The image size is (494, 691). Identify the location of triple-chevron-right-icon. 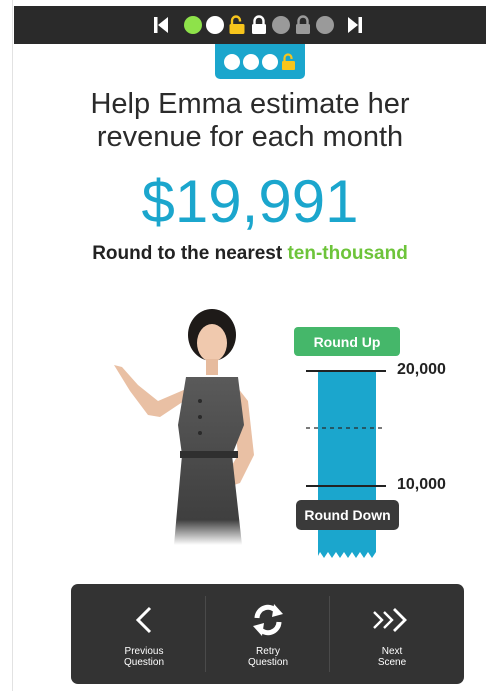
(390, 620).